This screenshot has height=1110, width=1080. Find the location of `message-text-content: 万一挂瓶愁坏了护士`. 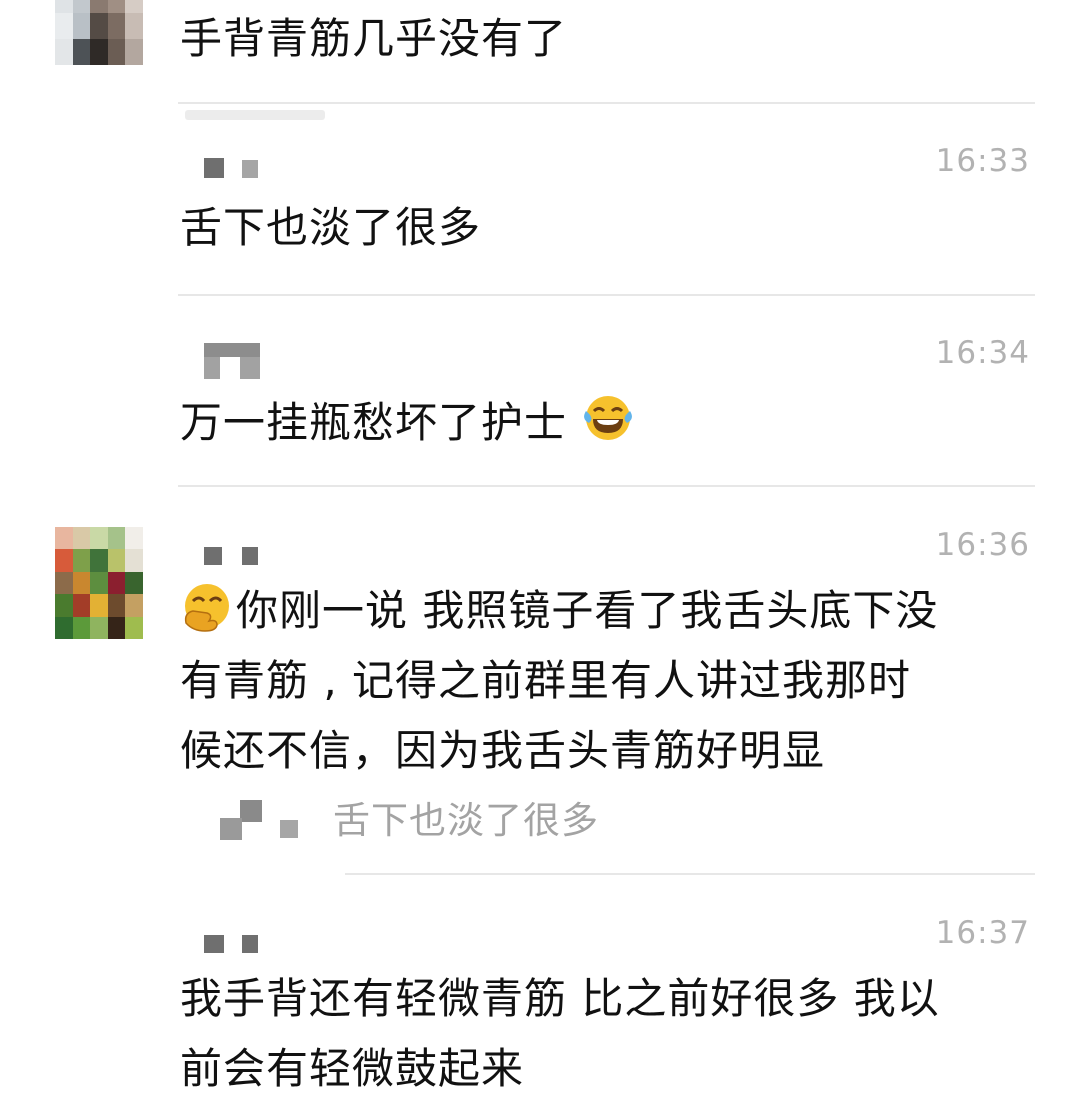

message-text-content: 万一挂瓶愁坏了护士 is located at coordinates (374, 422).